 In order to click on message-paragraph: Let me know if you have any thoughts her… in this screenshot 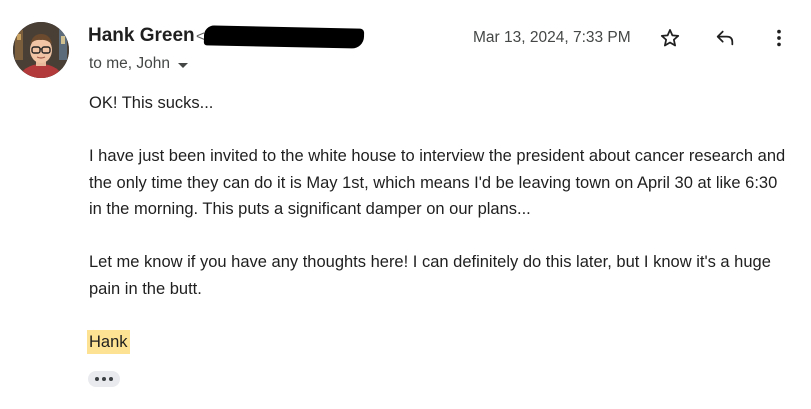, I will do `click(430, 275)`.